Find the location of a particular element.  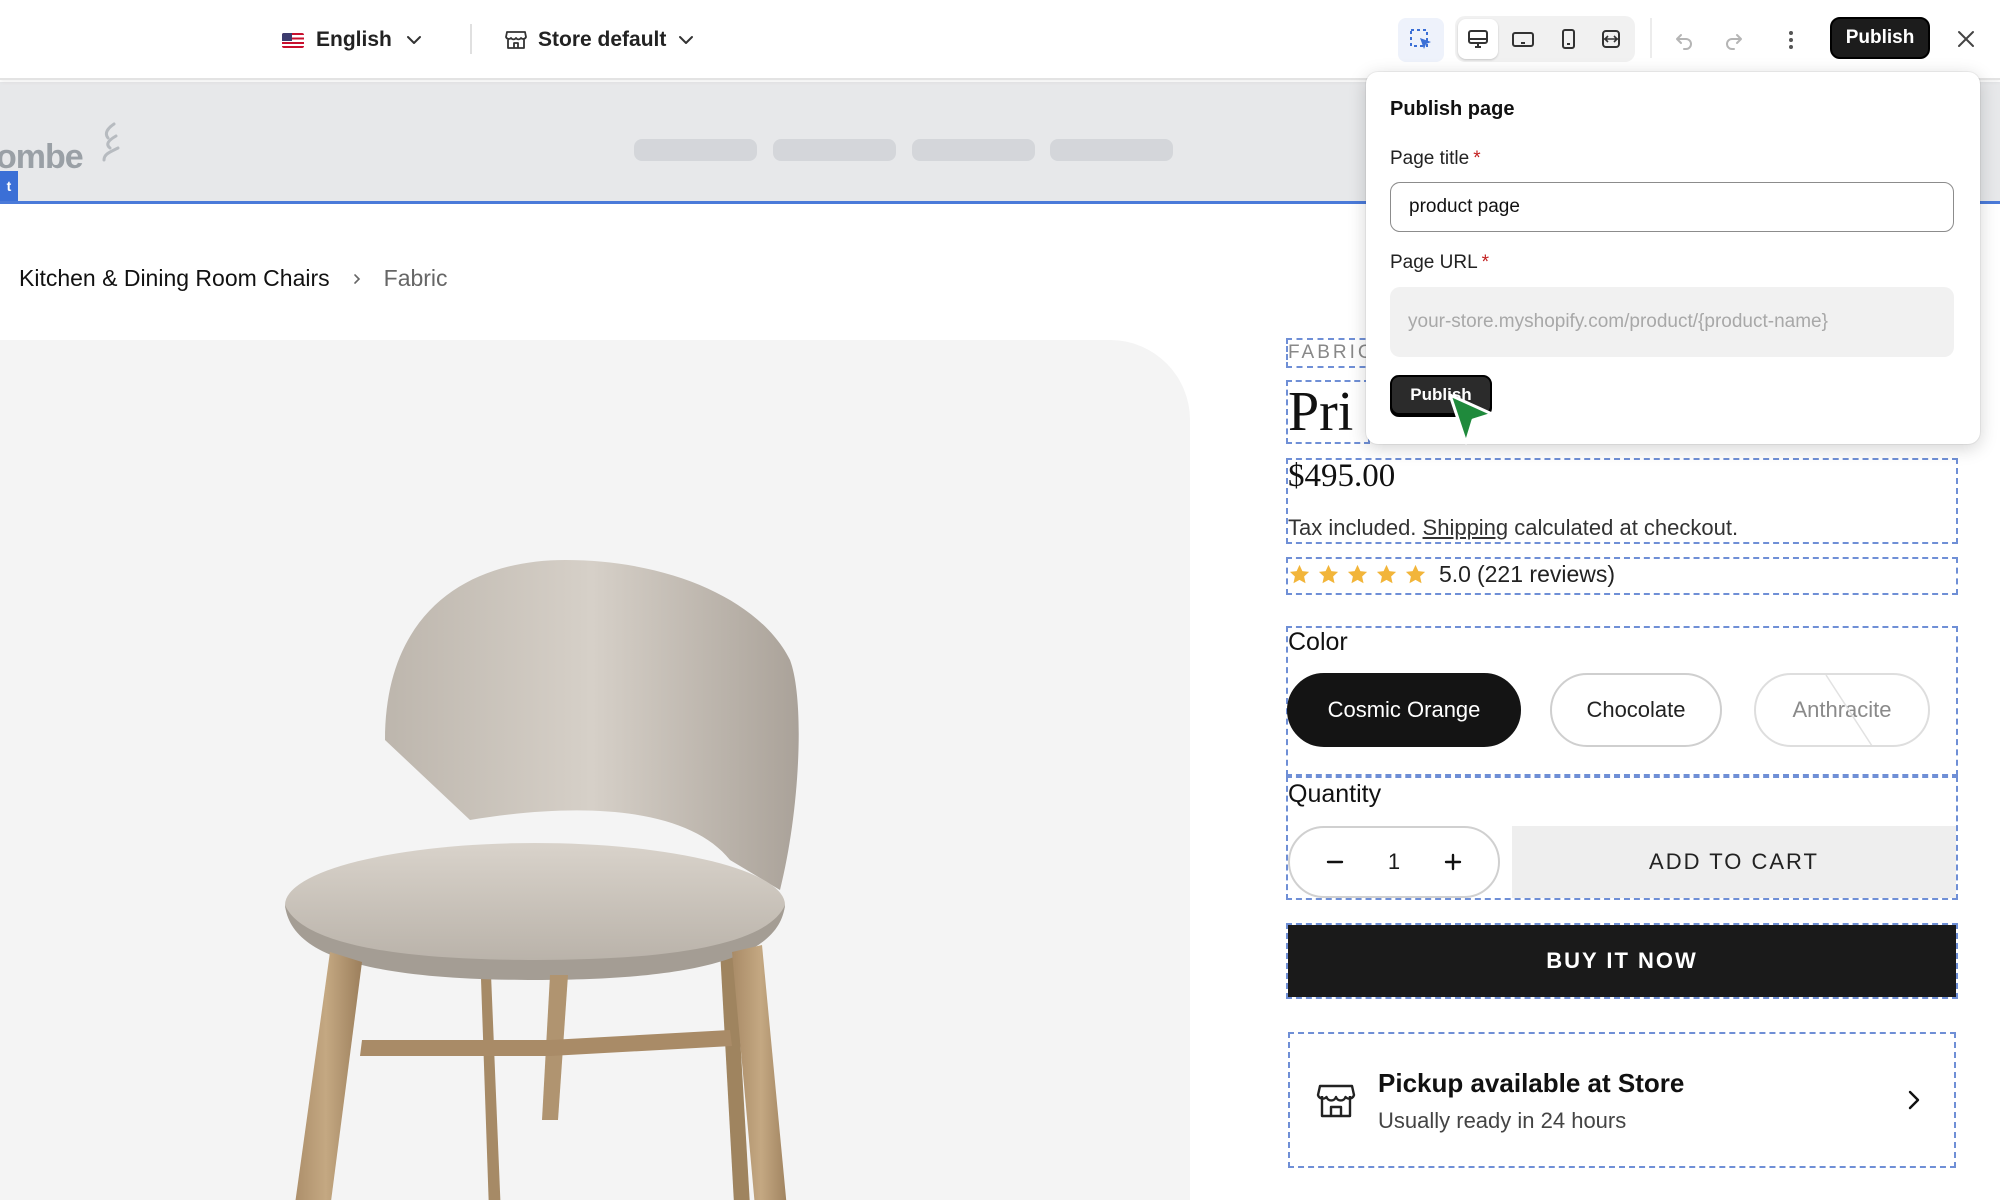

quantity-label: Quantity is located at coordinates (1335, 794).